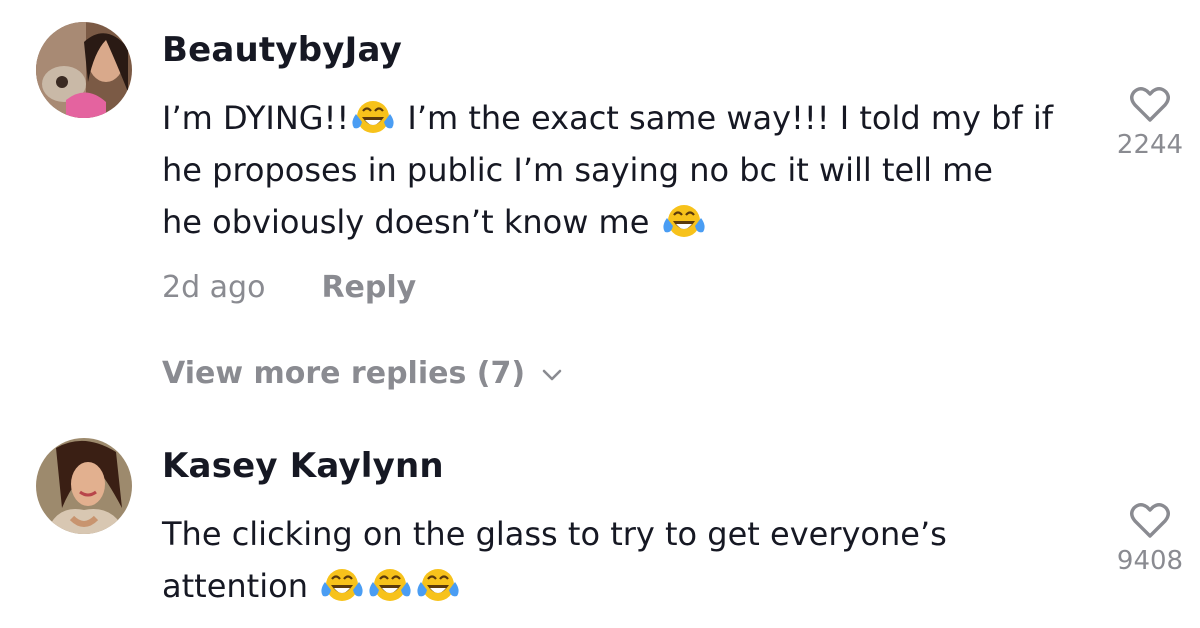 The width and height of the screenshot is (1200, 628). Describe the element at coordinates (282, 50) in the screenshot. I see `comment-username: BeautybyJay` at that location.